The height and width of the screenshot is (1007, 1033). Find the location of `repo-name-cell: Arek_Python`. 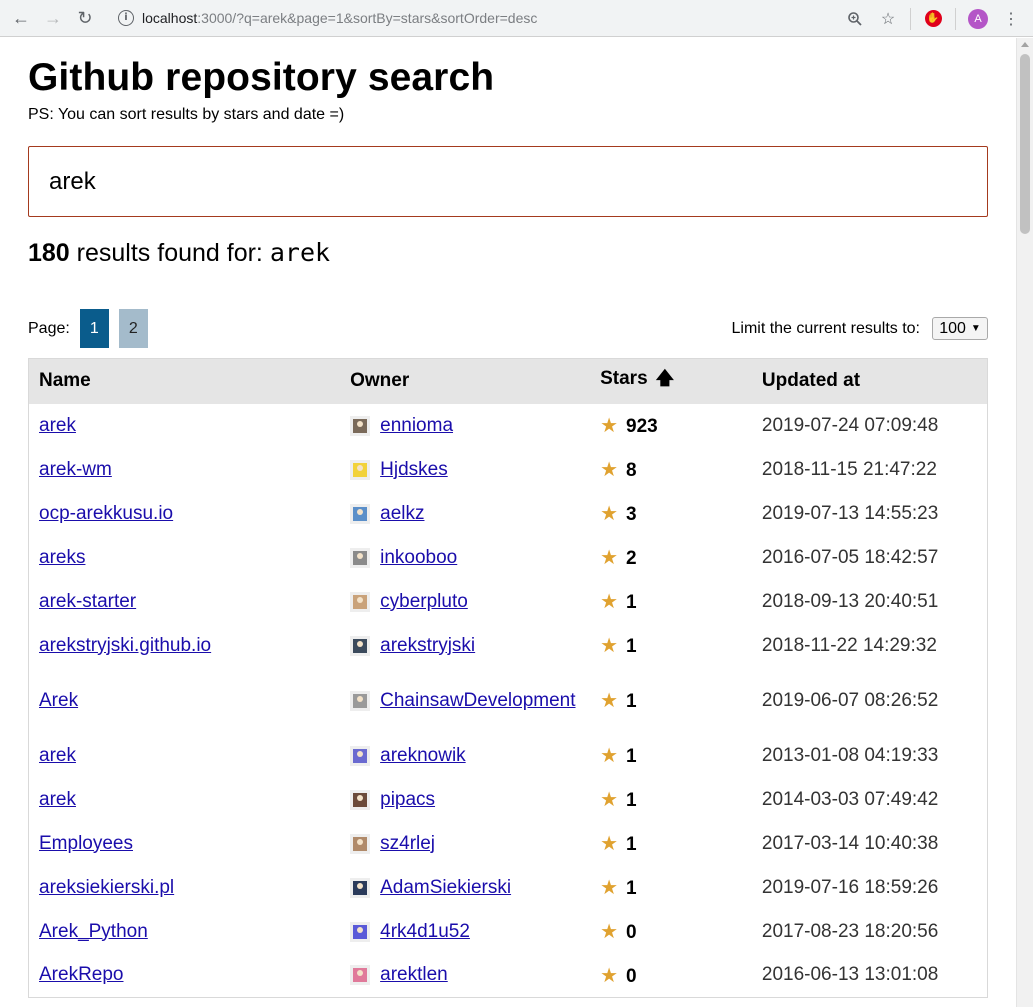

repo-name-cell: Arek_Python is located at coordinates (185, 932).